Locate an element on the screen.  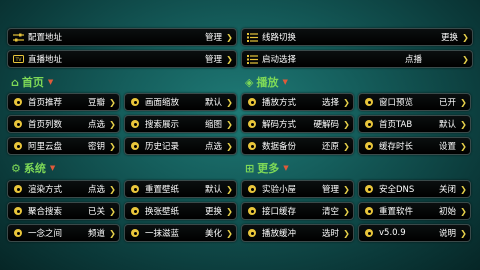
api-cache-card: 接口缓存 清空 ❯ is located at coordinates (297, 211).